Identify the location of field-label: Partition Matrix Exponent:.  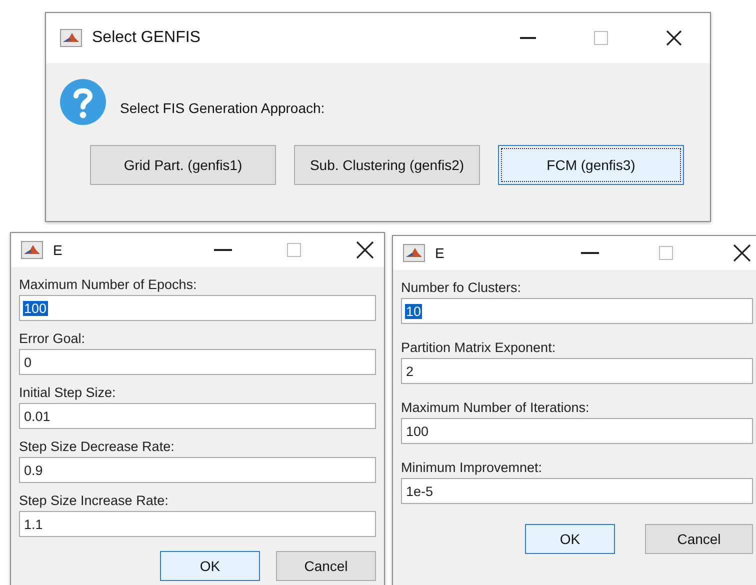
(479, 347).